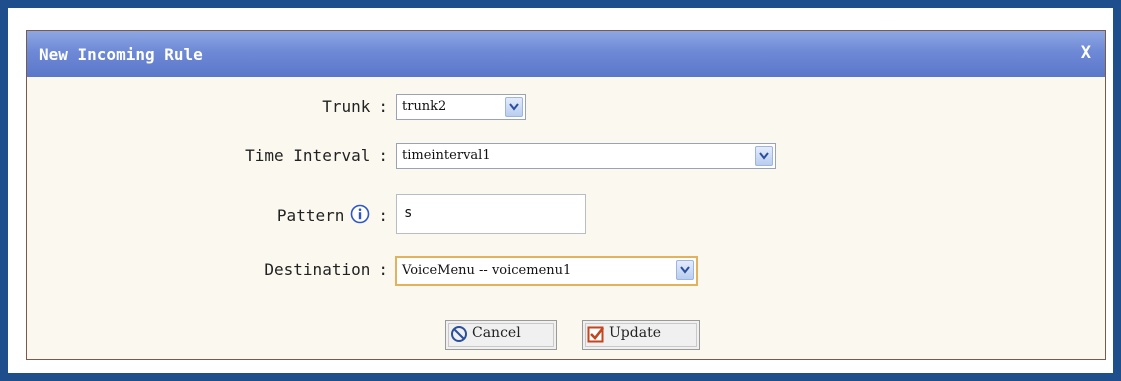 Image resolution: width=1121 pixels, height=381 pixels. I want to click on trunk-row: Trunk: trunk2, so click(566, 107).